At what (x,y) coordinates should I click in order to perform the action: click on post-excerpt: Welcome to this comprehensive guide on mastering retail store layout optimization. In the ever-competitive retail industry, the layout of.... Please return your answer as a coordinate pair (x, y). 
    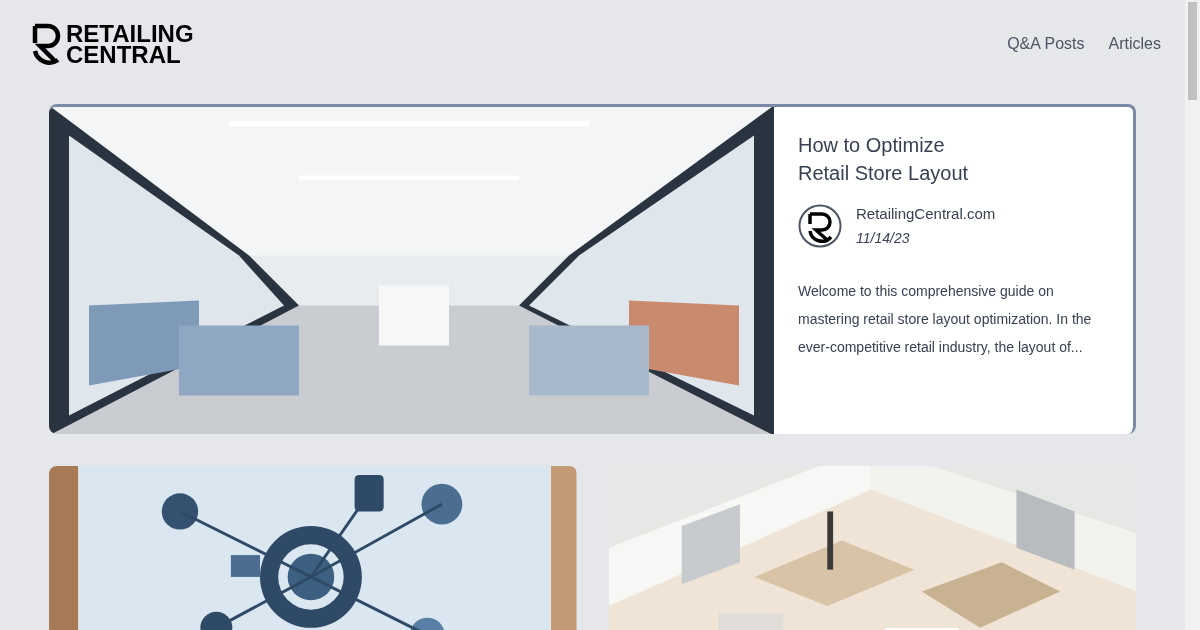
    Looking at the image, I should click on (945, 319).